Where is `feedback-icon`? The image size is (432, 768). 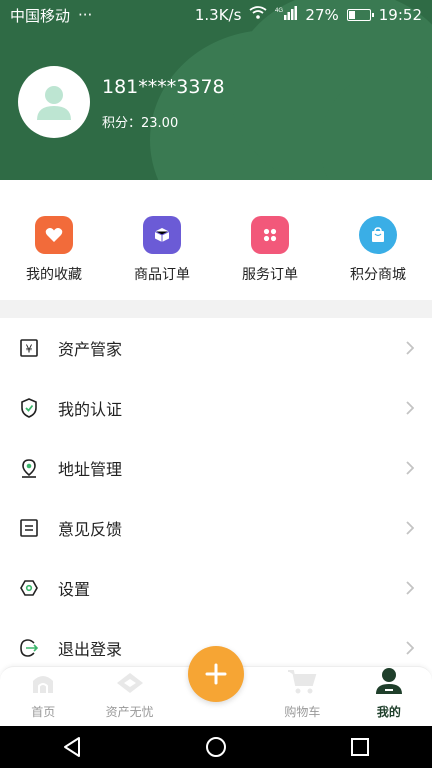 feedback-icon is located at coordinates (29, 528).